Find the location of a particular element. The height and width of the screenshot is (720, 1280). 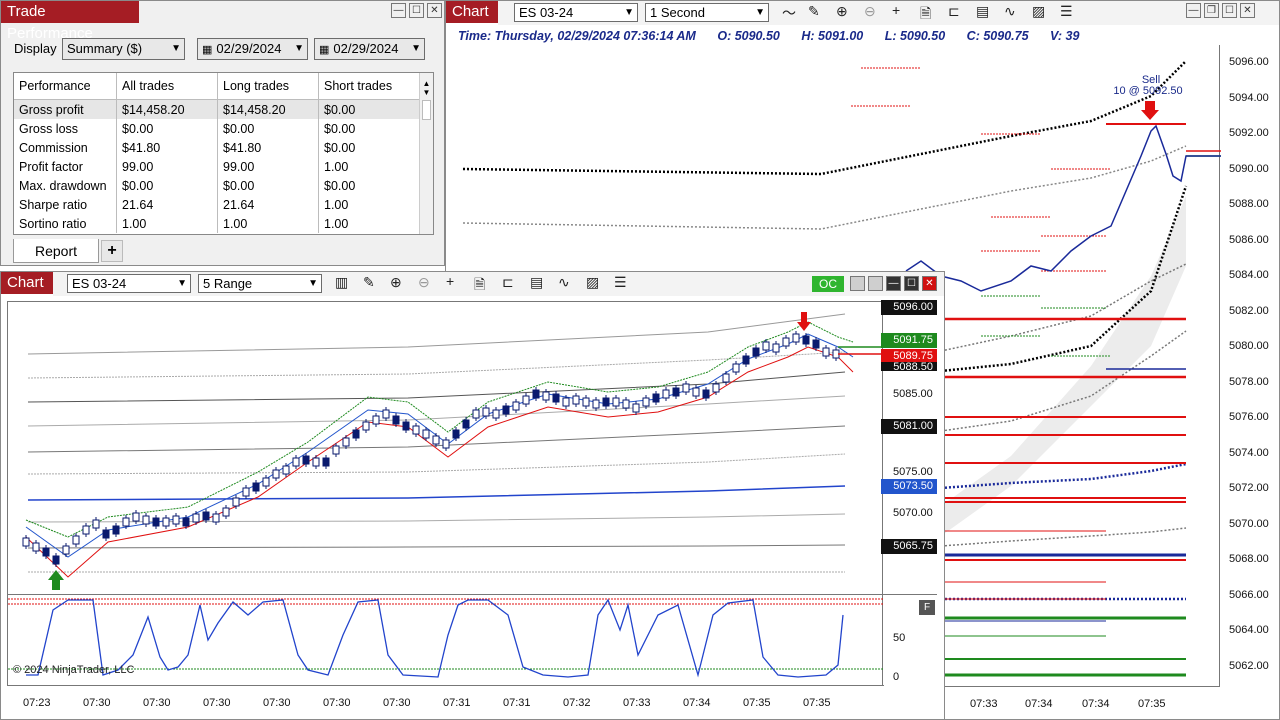

y-tick-label: 5068.00 is located at coordinates (1249, 559).